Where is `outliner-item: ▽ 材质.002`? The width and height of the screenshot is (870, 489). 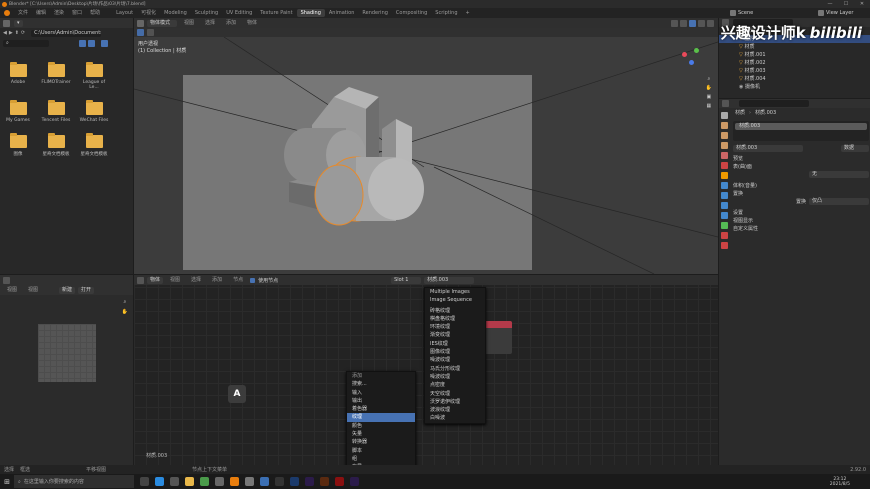
outliner-item: ▽ 材质.002 is located at coordinates (794, 63).